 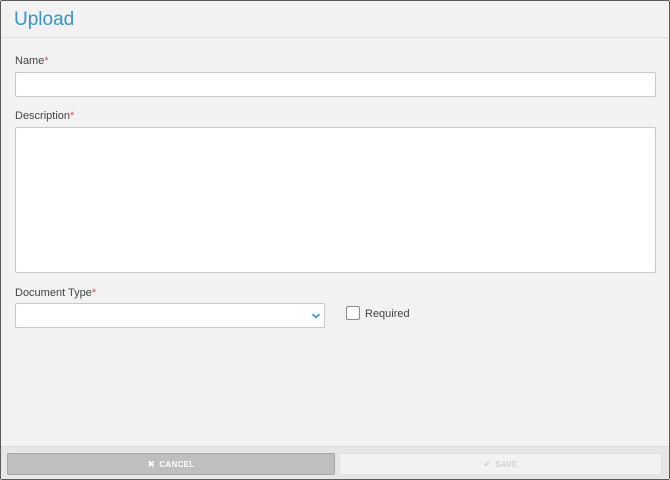 I want to click on checkmark-icon: ✔, so click(x=487, y=463).